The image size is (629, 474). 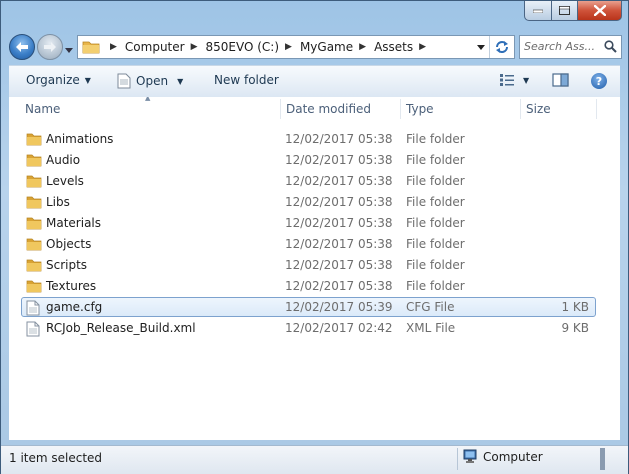 I want to click on status-divider, so click(x=457, y=459).